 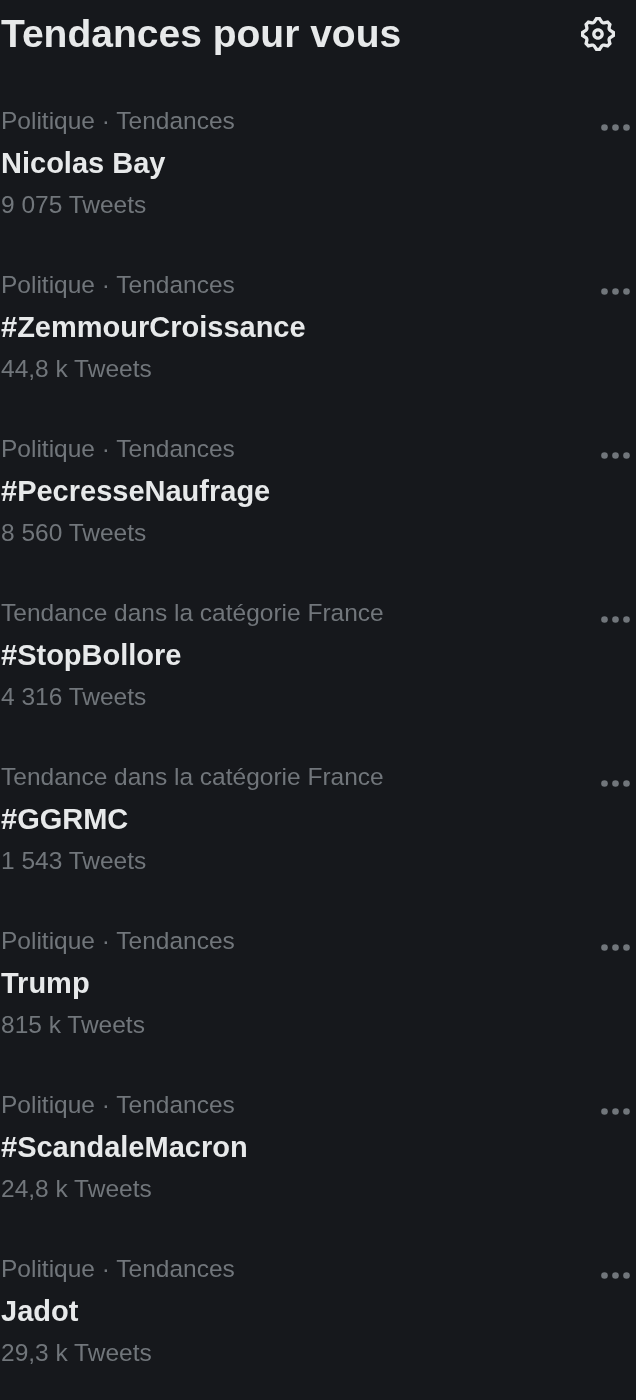 What do you see at coordinates (91, 655) in the screenshot?
I see `trend-name: #StopBollore` at bounding box center [91, 655].